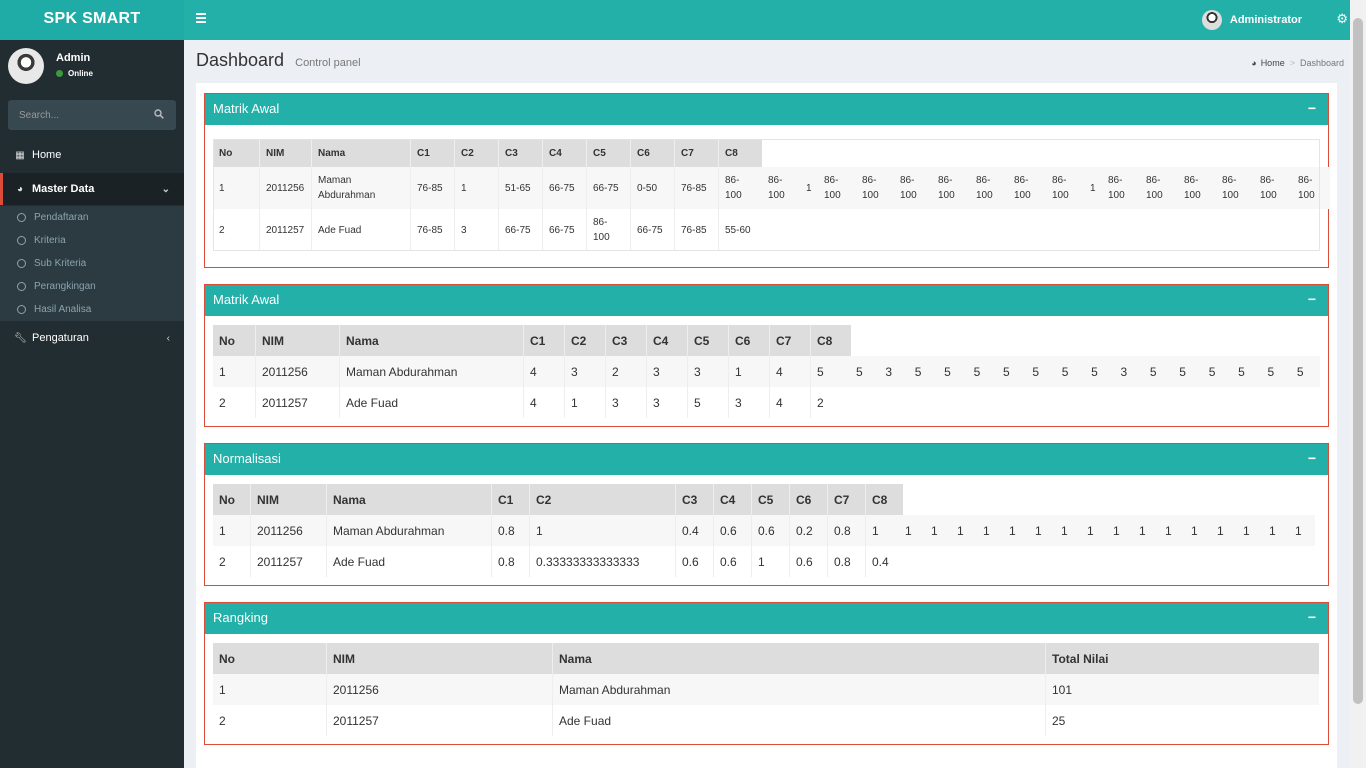 The width and height of the screenshot is (1366, 768). Describe the element at coordinates (50, 240) in the screenshot. I see `sidebar-item-label: Kriteria` at that location.